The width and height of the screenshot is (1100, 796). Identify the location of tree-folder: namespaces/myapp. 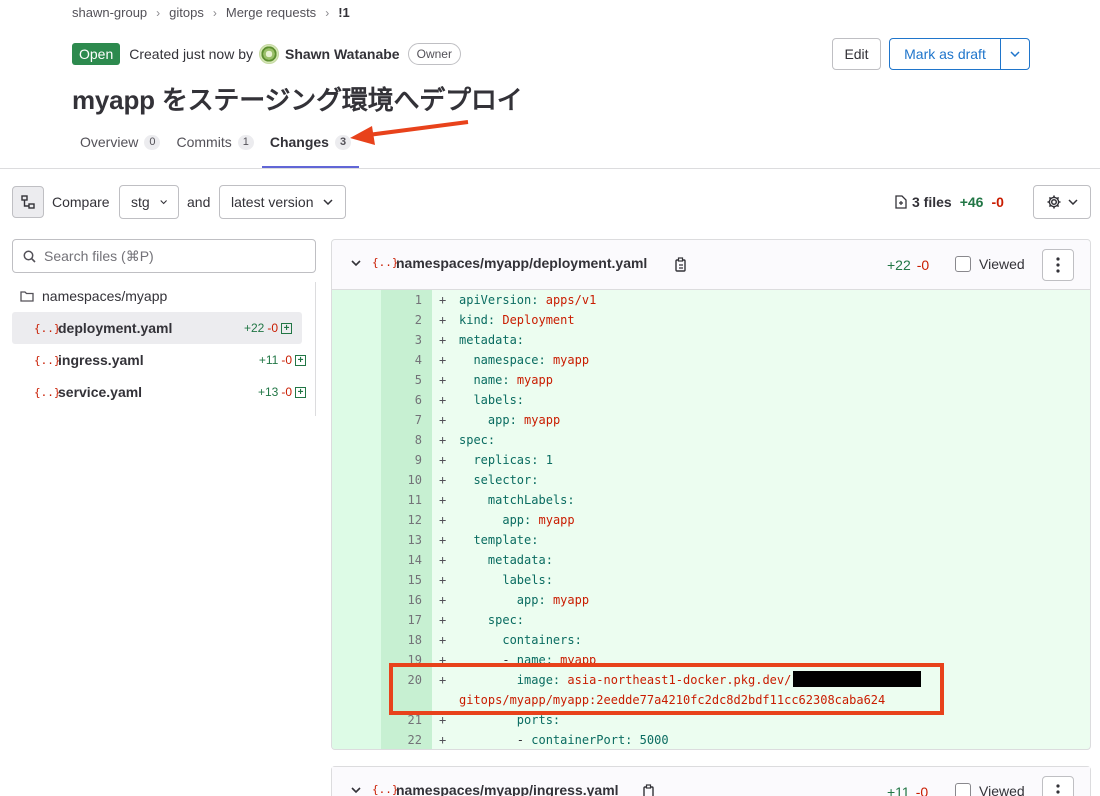
(164, 296).